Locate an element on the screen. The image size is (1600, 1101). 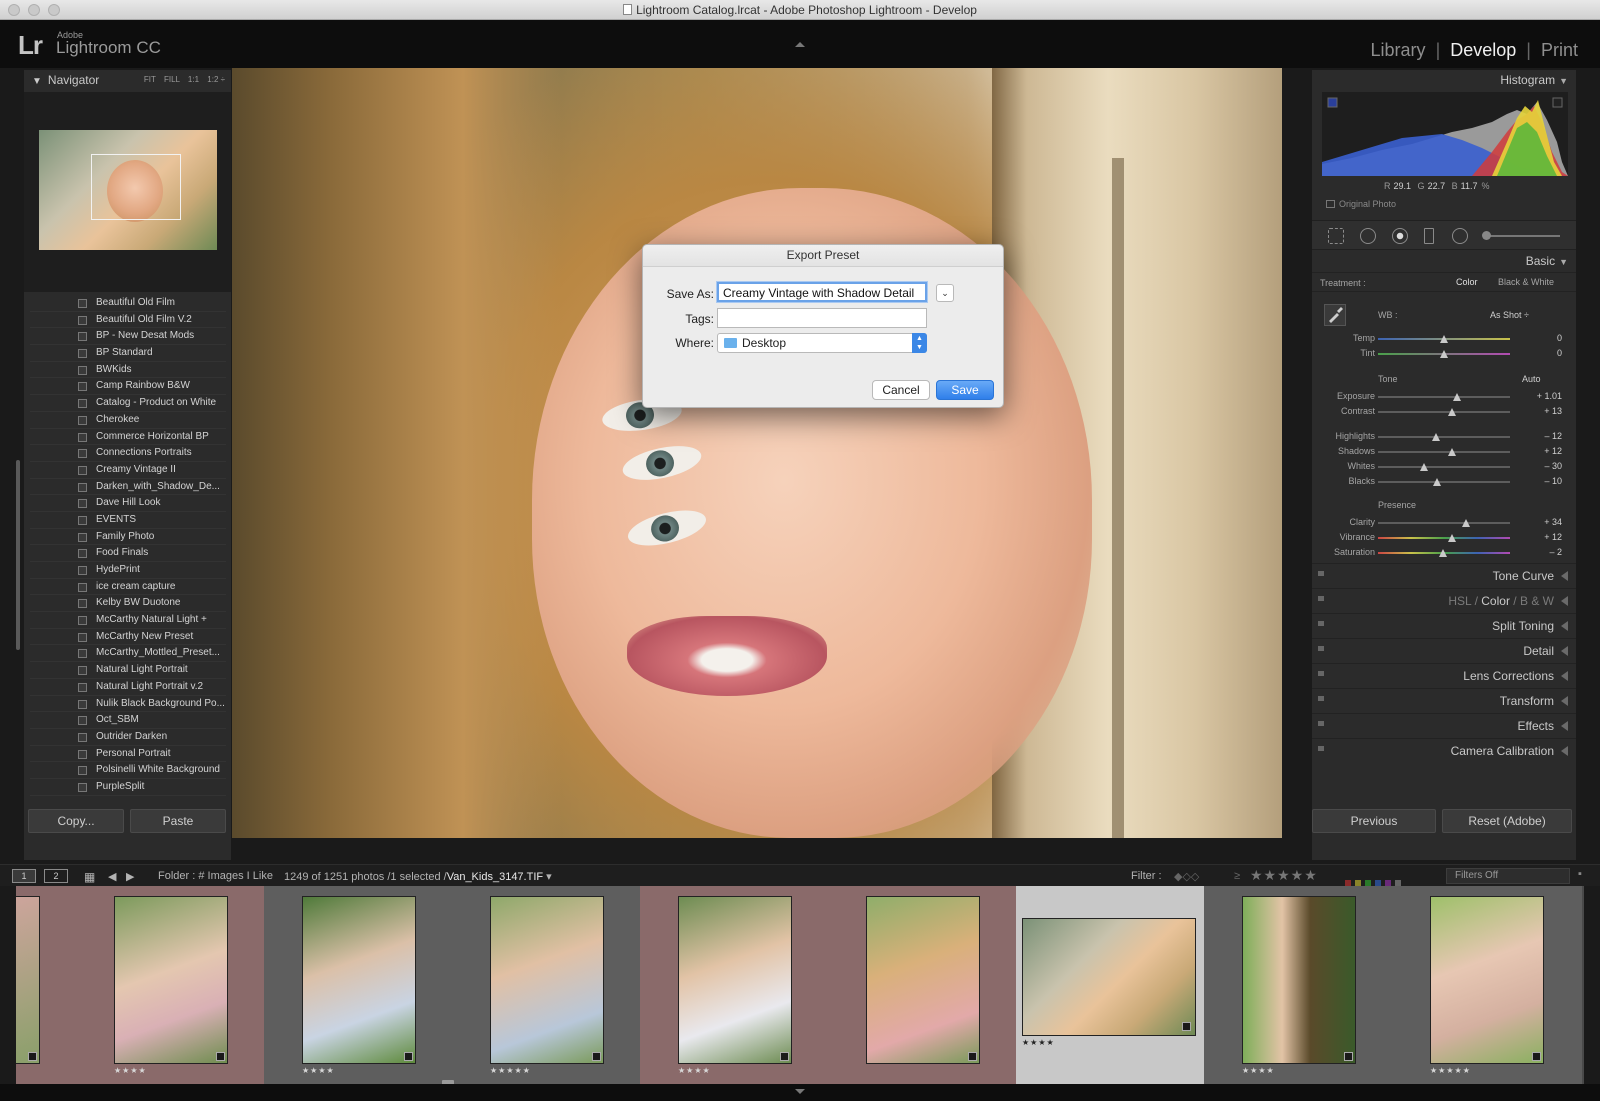
grid-view-icon: ▦ is located at coordinates (89, 877).